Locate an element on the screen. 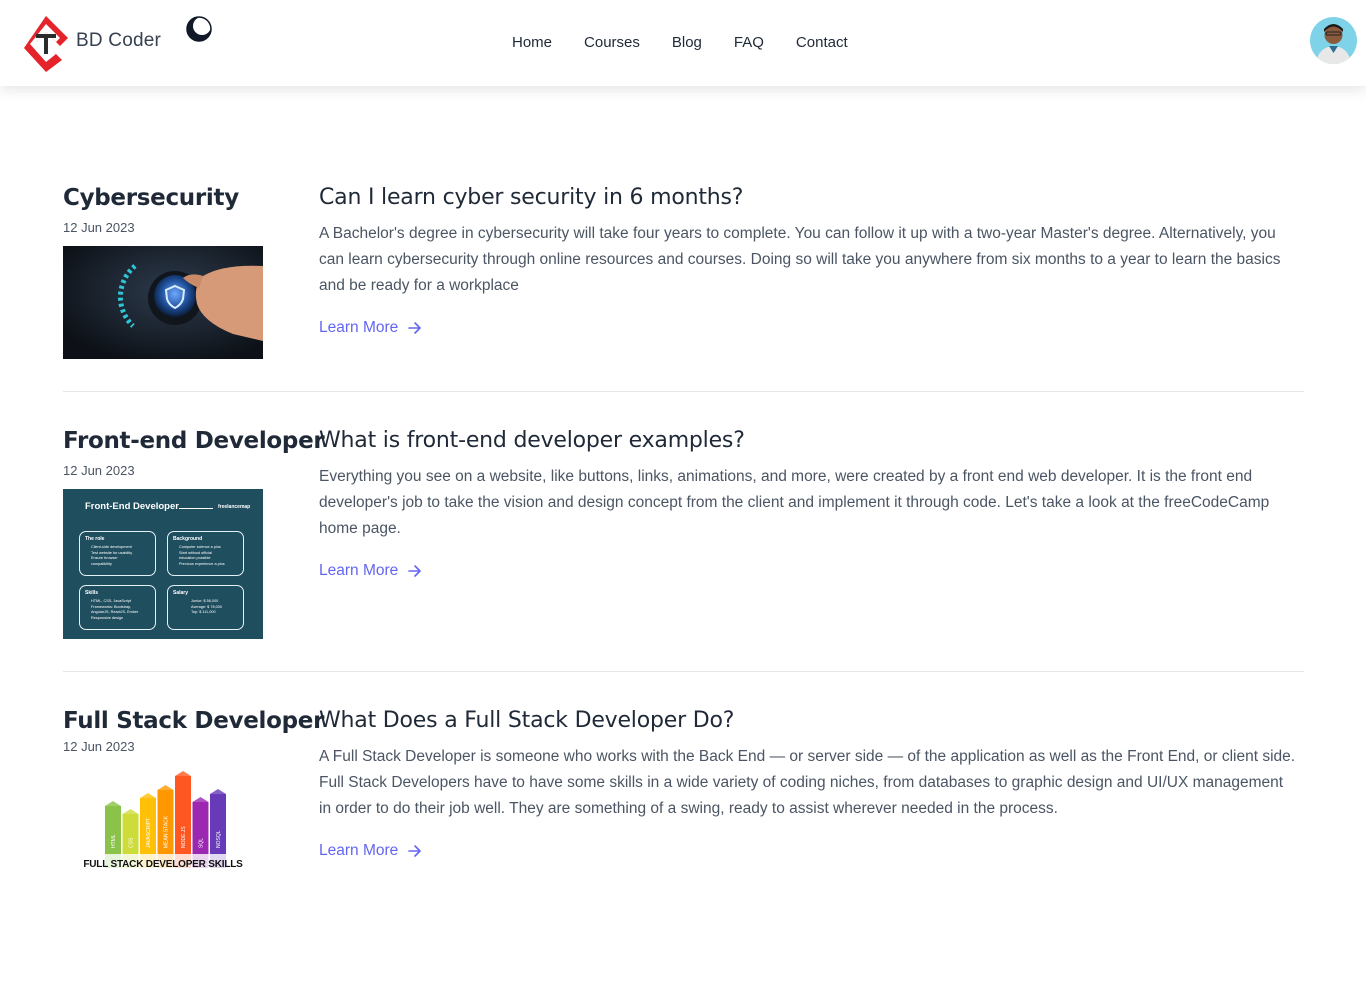 Image resolution: width=1366 pixels, height=988 pixels. thumb-box-line: Previous experience a plus is located at coordinates (202, 563).